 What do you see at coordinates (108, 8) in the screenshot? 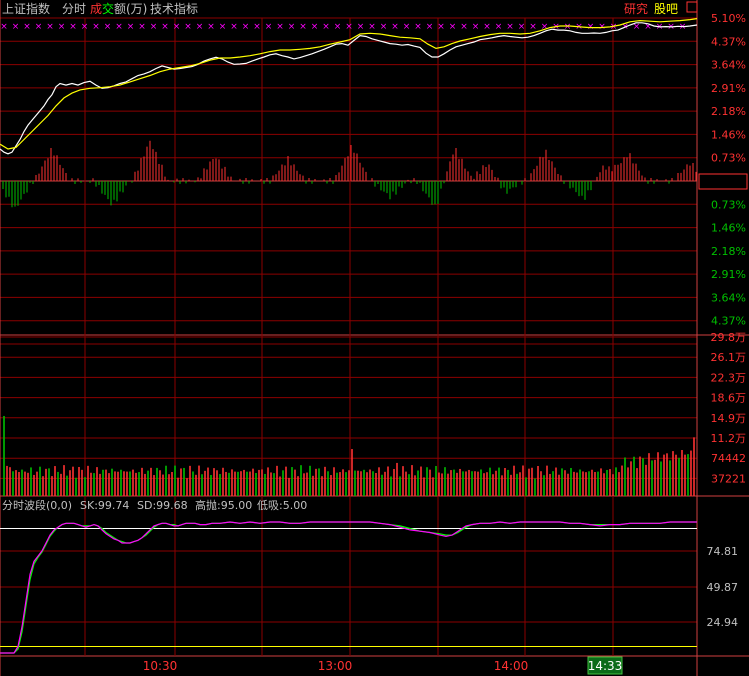
I see `tab-volume-part2: 交` at bounding box center [108, 8].